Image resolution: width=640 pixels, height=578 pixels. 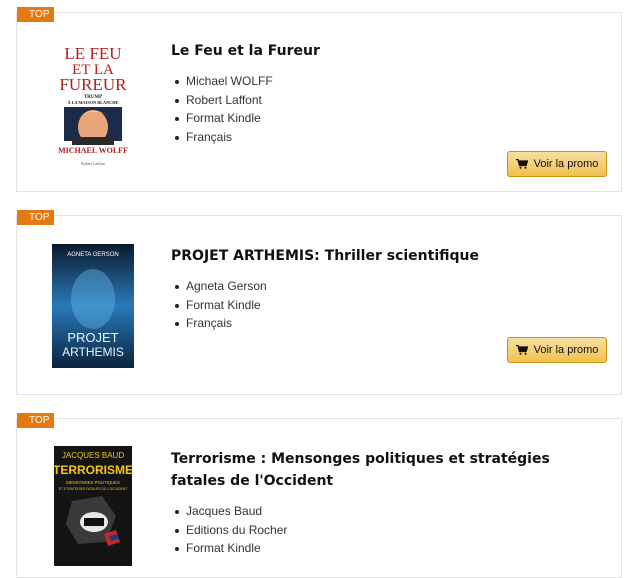 I want to click on cover-title-line3: FUREUR, so click(x=93, y=84).